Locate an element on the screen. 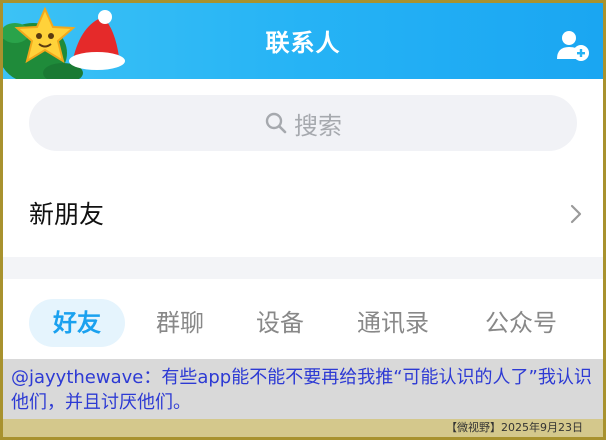 The height and width of the screenshot is (440, 606). tab-friends: 好友 is located at coordinates (77, 323).